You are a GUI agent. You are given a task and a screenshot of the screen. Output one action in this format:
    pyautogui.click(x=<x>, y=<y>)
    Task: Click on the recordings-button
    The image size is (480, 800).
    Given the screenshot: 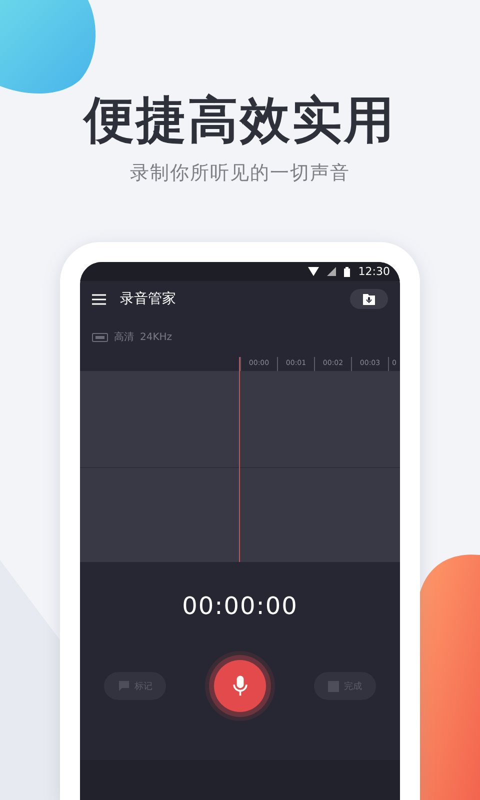 What is the action you would take?
    pyautogui.click(x=369, y=299)
    